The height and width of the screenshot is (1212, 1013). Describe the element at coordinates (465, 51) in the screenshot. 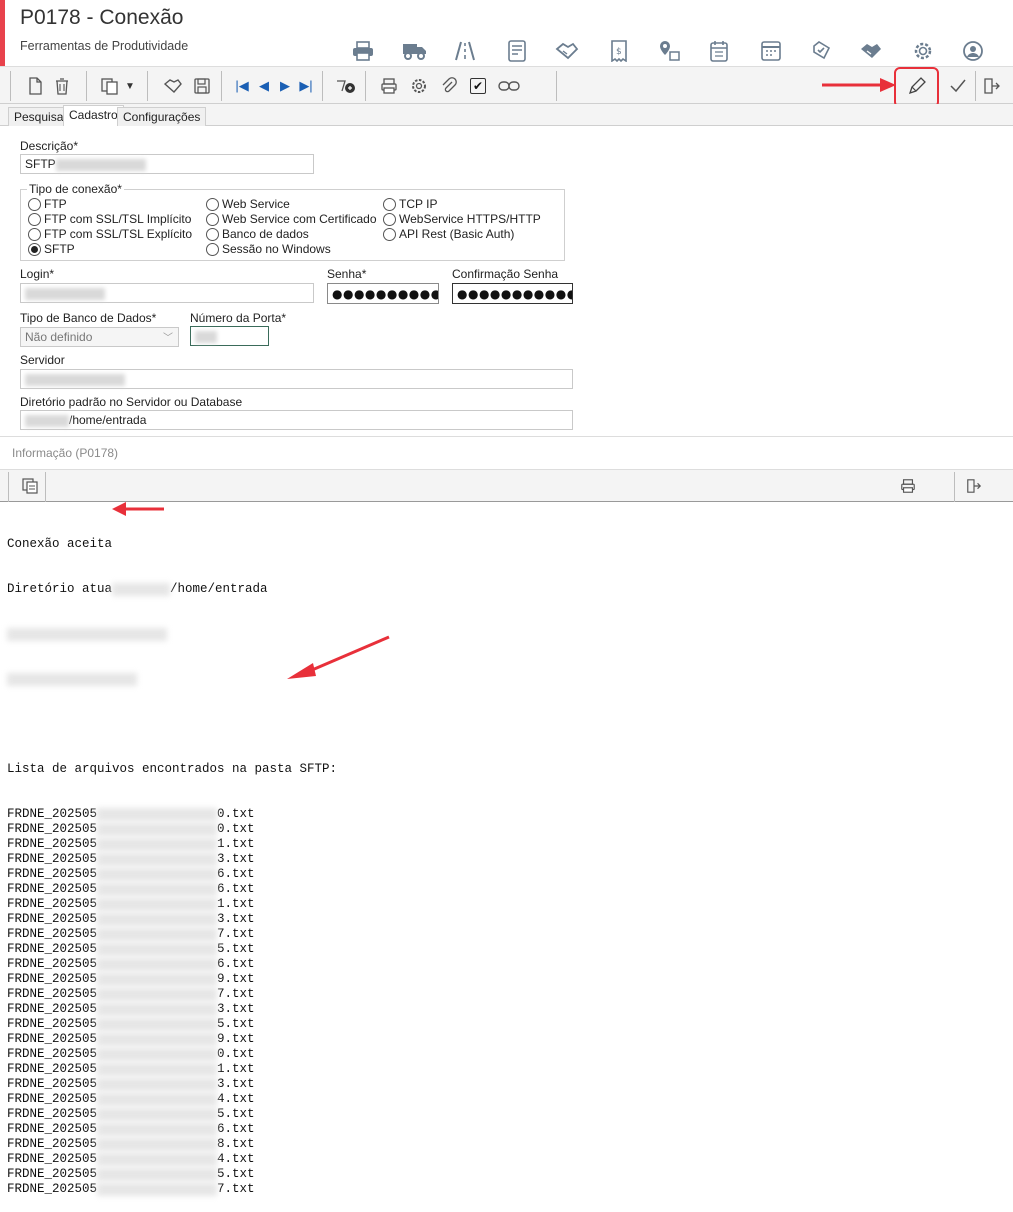

I see `road-icon` at that location.